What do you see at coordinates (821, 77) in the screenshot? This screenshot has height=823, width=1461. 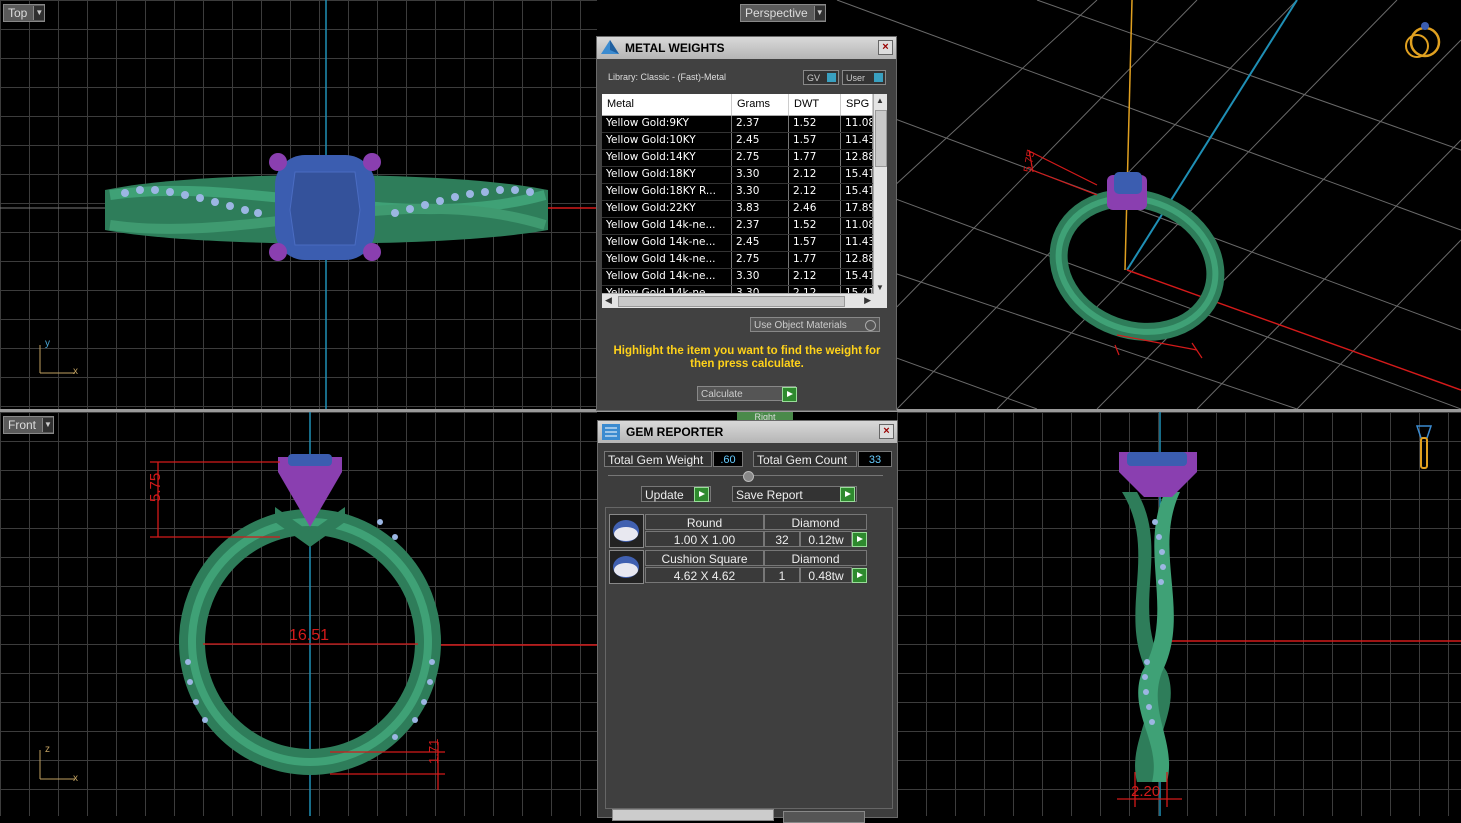 I see `gv-toggle: GV` at bounding box center [821, 77].